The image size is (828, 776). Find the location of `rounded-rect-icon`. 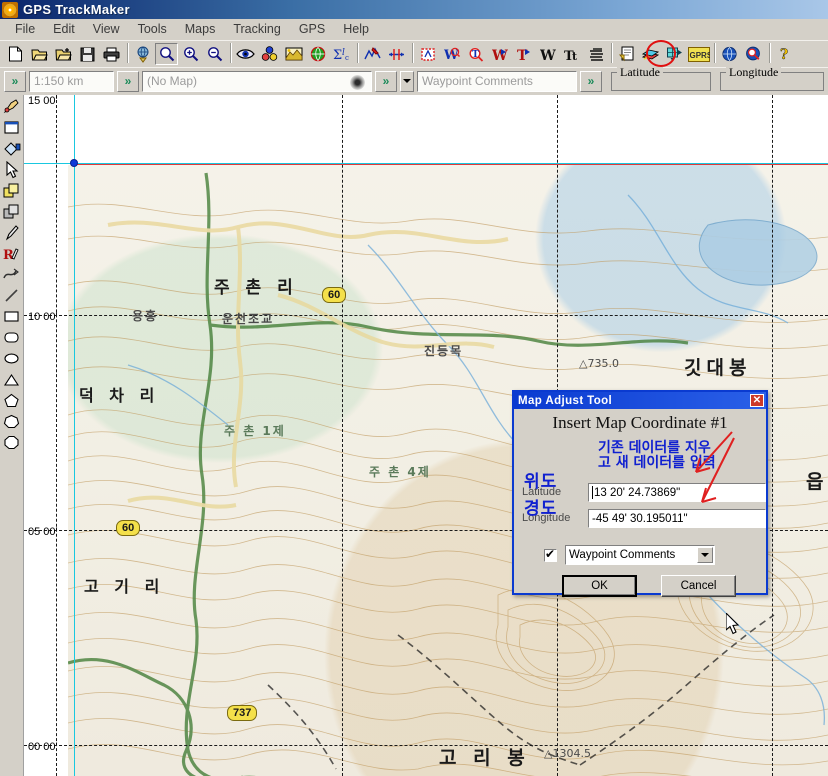

rounded-rect-icon is located at coordinates (11, 337).